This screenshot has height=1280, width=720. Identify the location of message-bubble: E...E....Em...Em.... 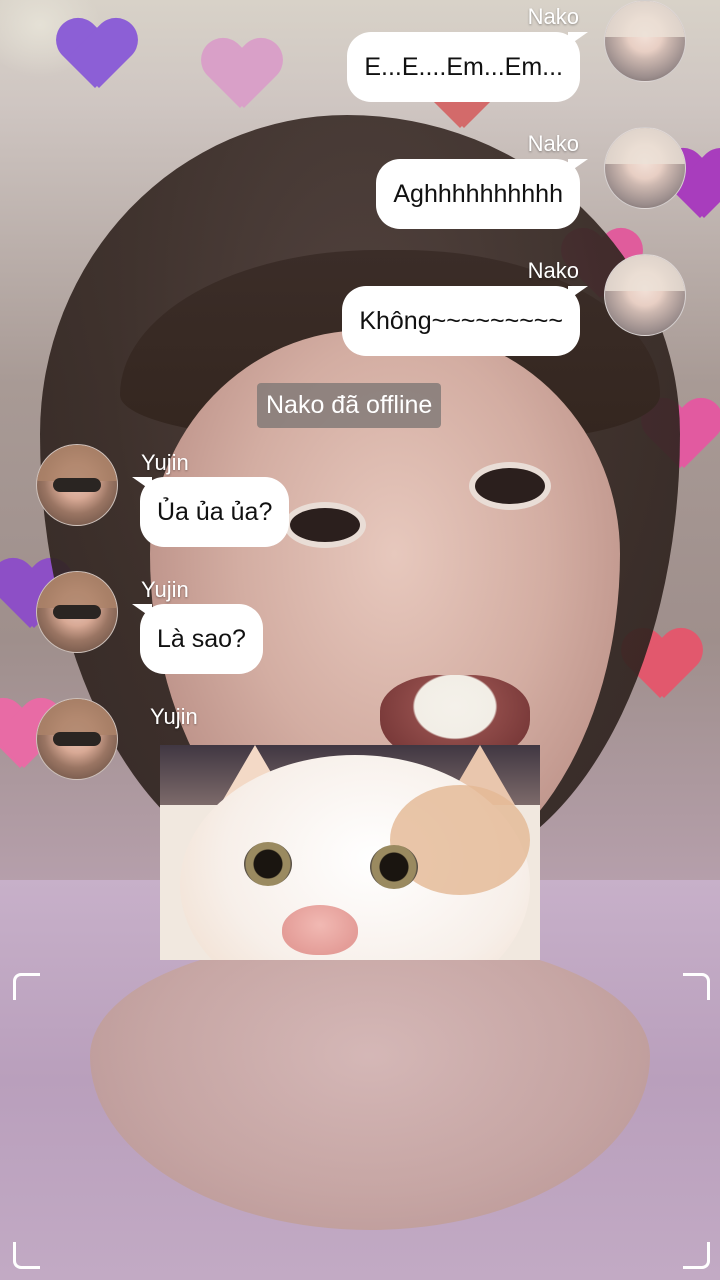
(467, 67).